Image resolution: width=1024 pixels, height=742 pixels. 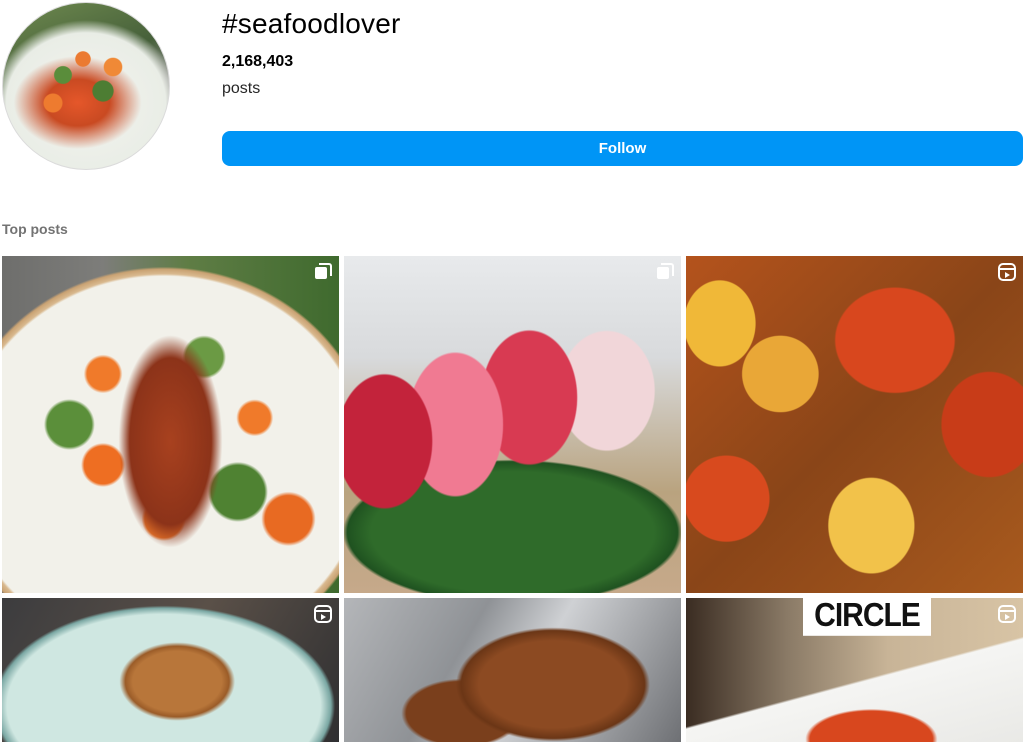 I want to click on hashtag-avatar, so click(x=86, y=86).